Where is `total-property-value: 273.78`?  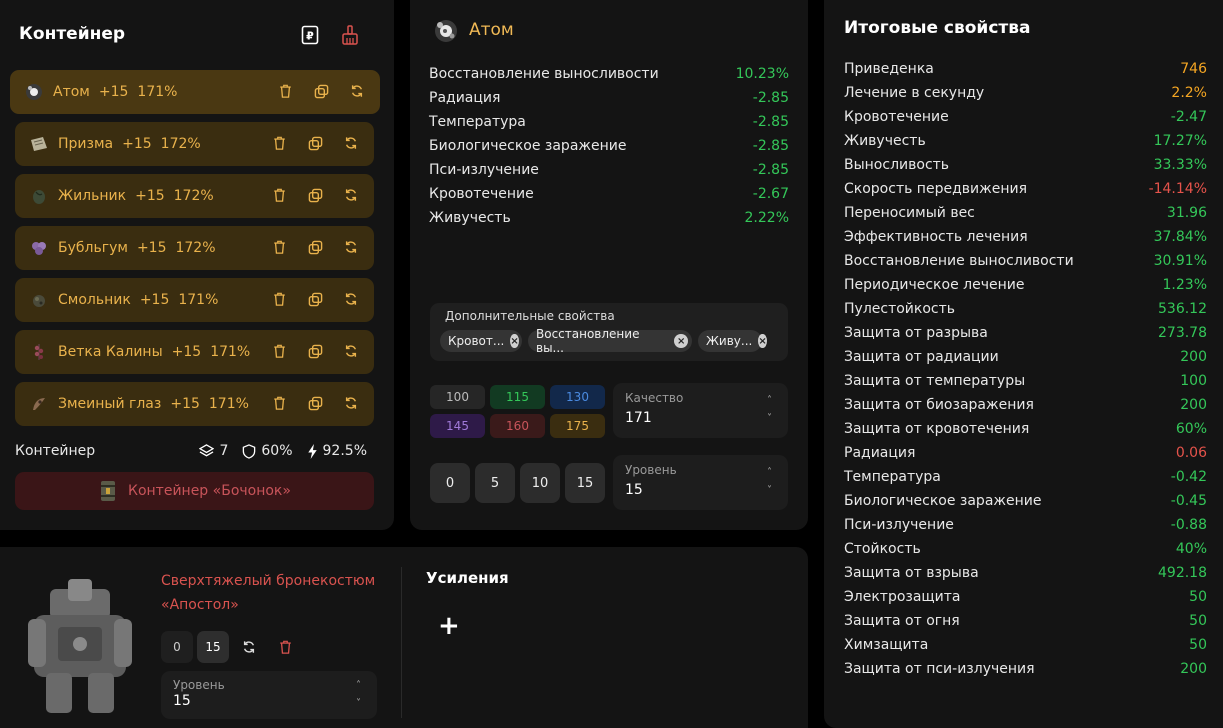
total-property-value: 273.78 is located at coordinates (1182, 333).